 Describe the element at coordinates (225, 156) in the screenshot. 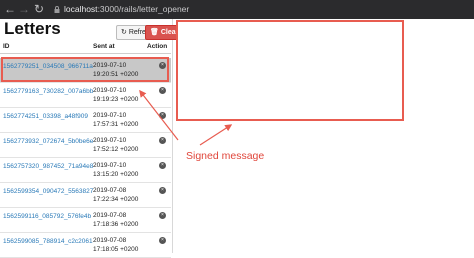

I see `annotation-label: Signed message` at that location.